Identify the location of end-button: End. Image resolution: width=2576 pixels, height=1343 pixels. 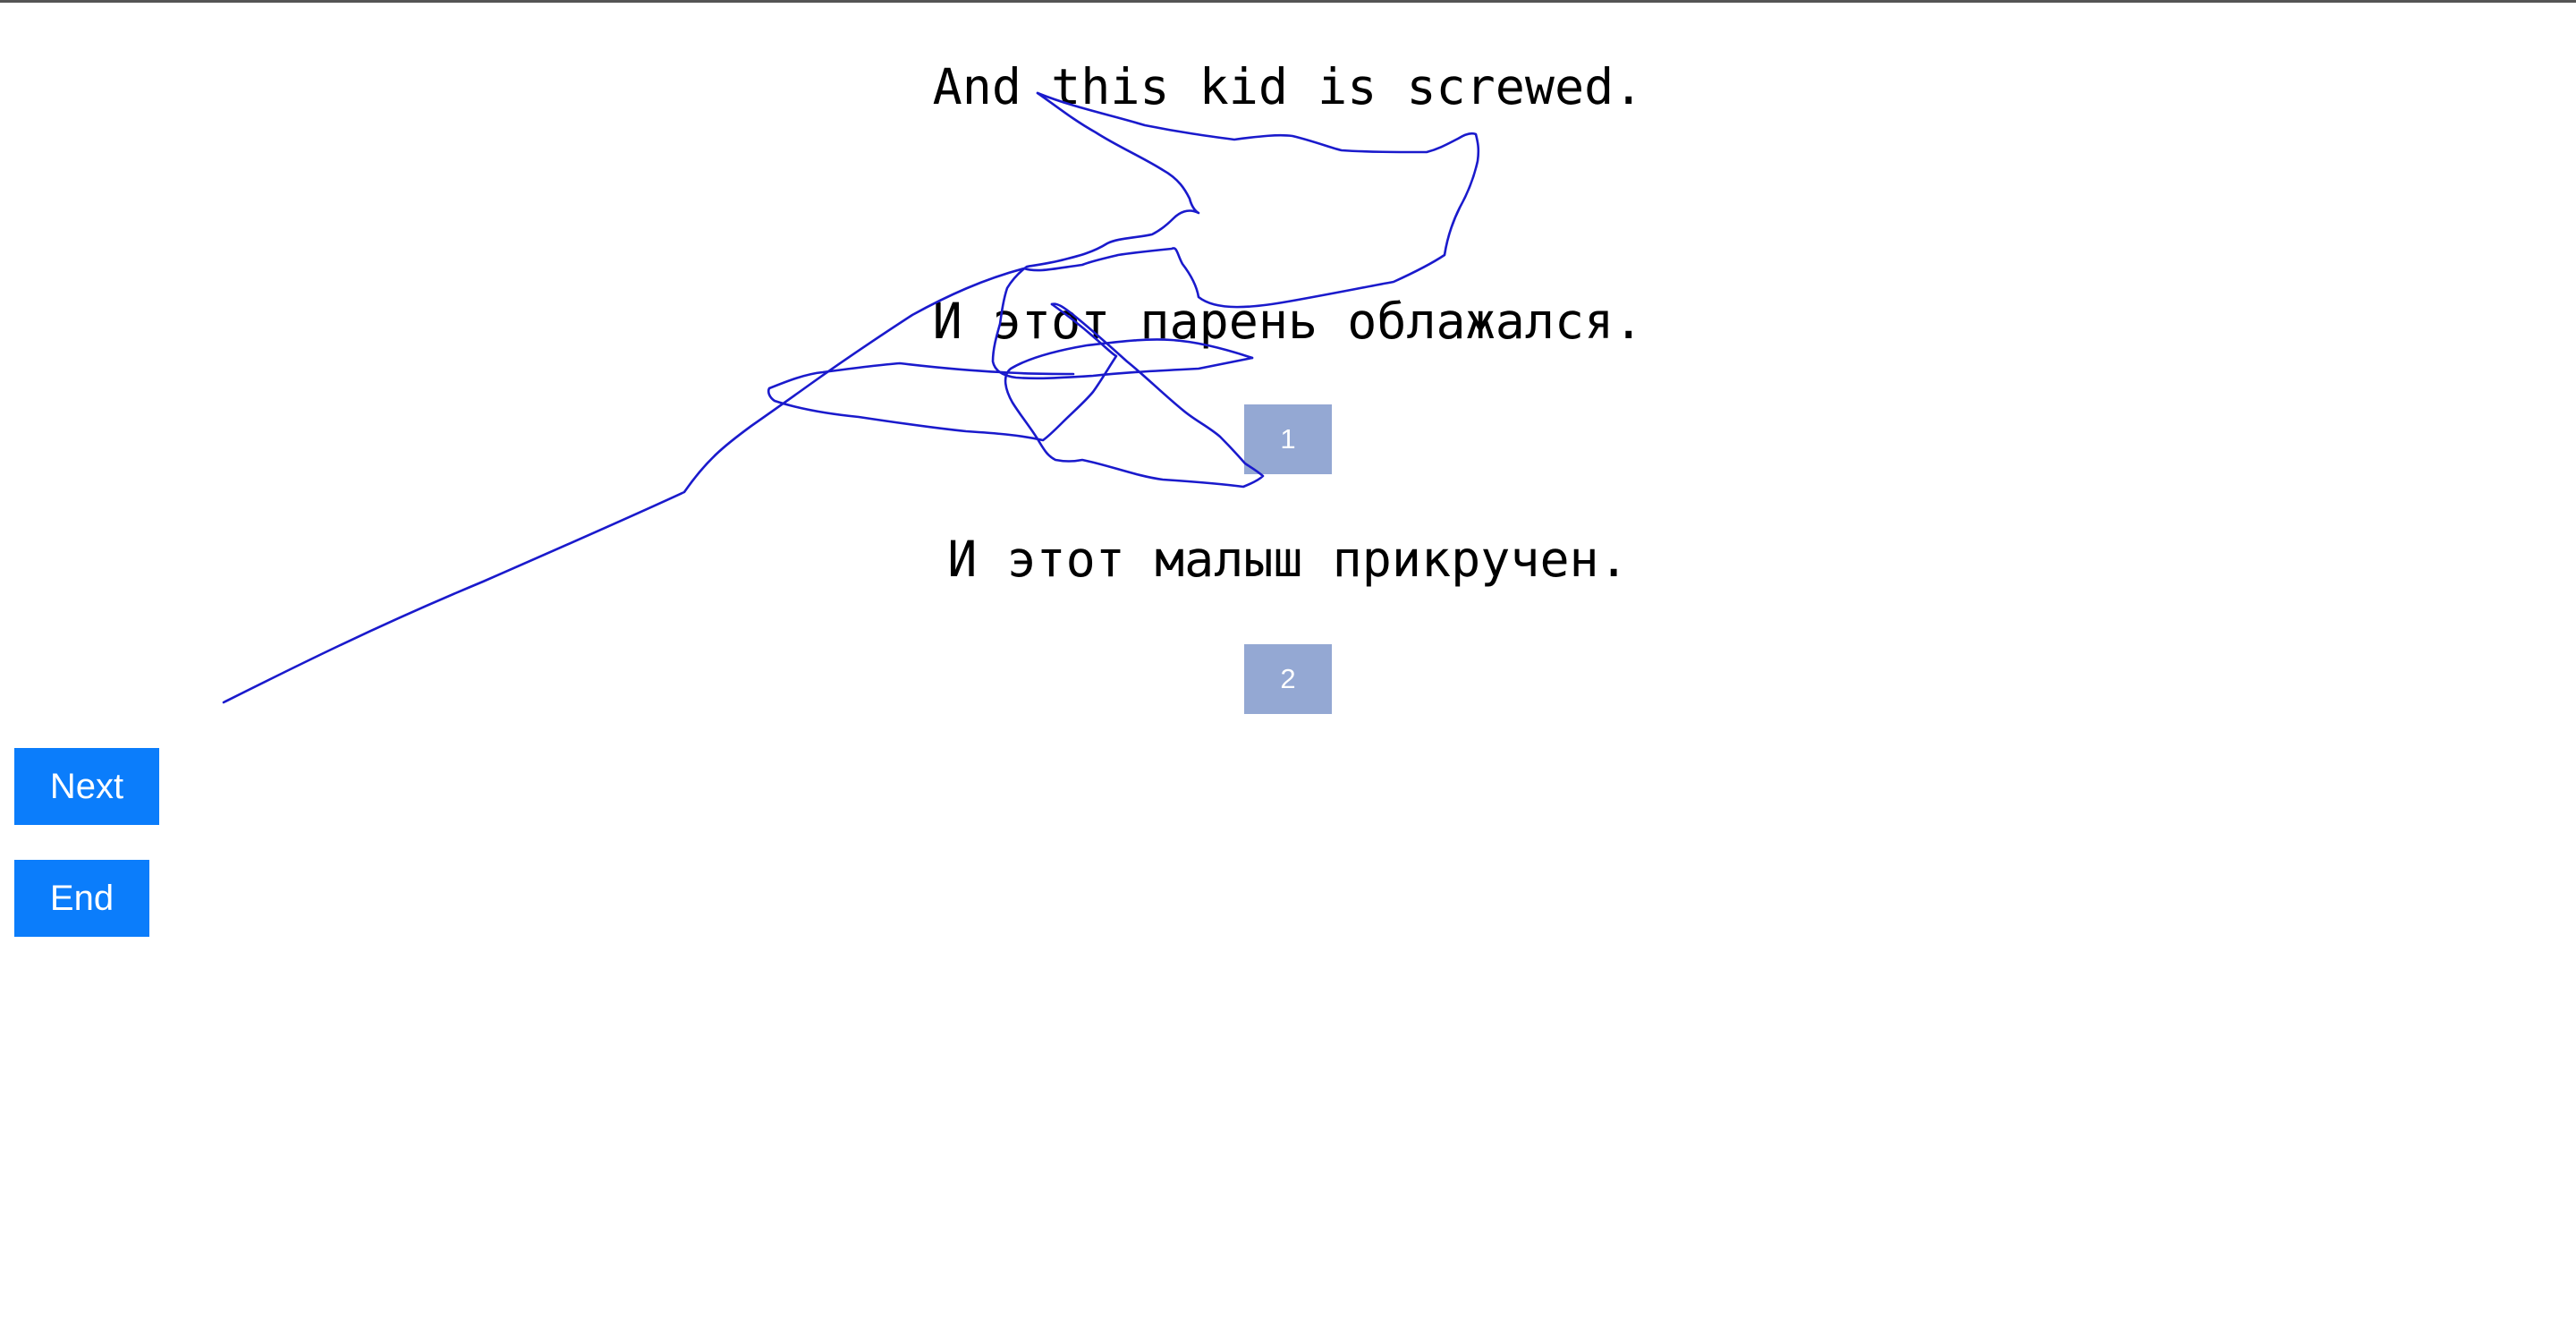
(81, 898).